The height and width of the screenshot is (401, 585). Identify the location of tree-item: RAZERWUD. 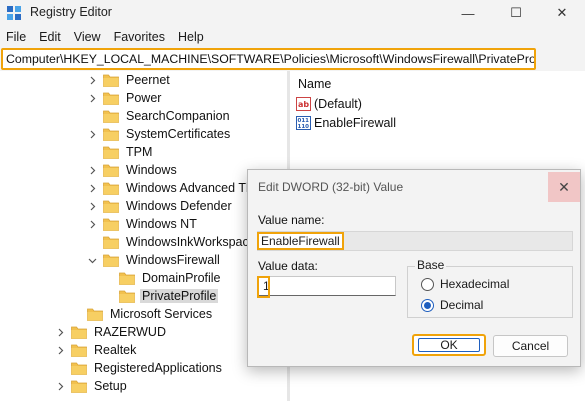
(111, 332).